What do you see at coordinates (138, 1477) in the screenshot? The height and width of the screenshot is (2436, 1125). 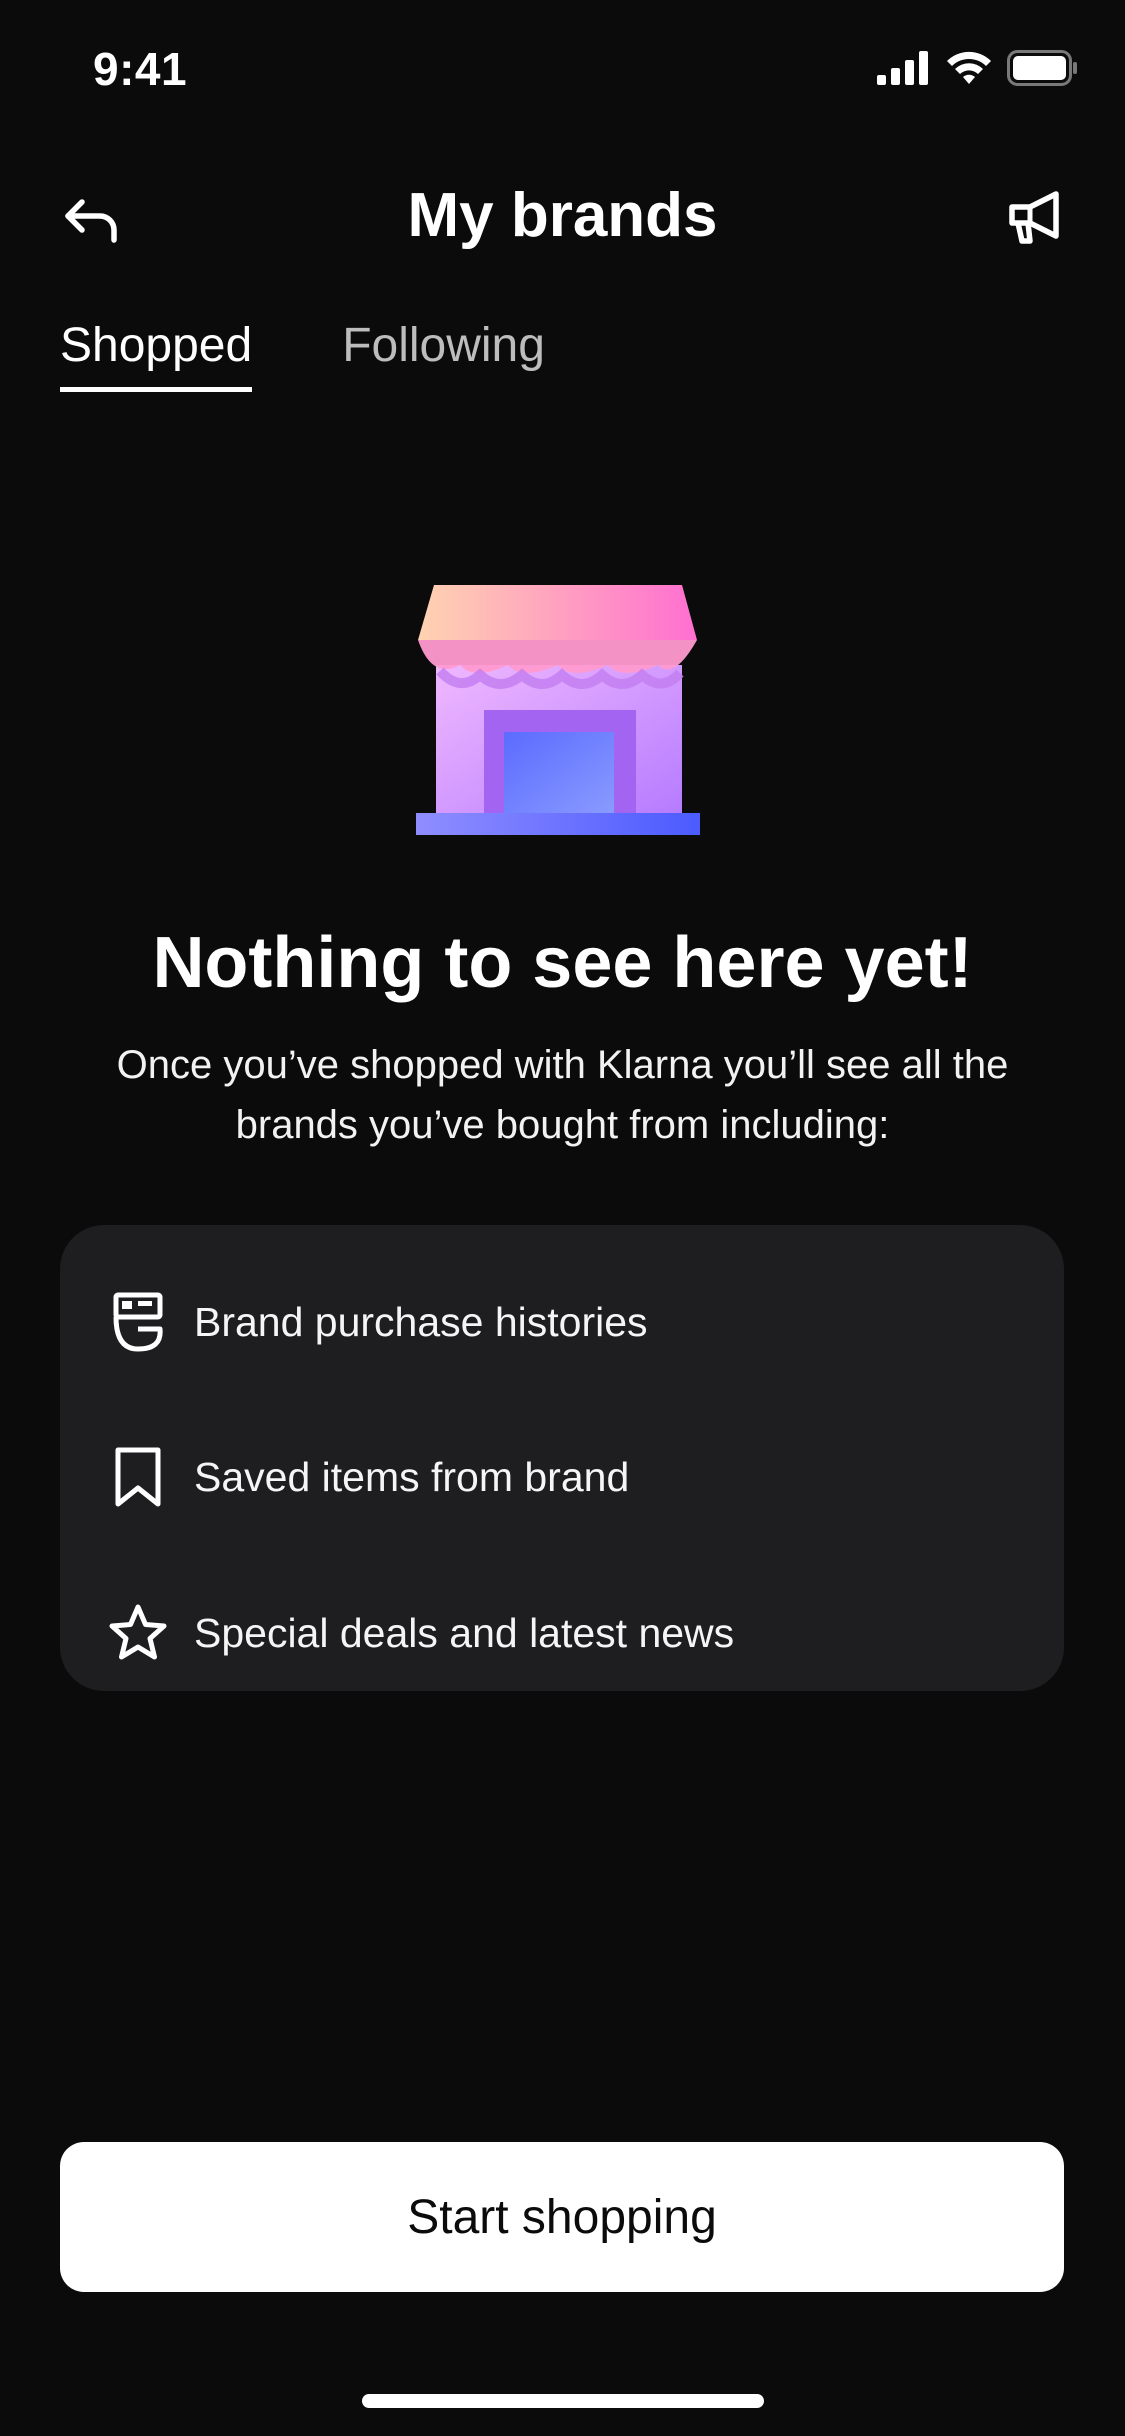 I see `bookmark-icon` at bounding box center [138, 1477].